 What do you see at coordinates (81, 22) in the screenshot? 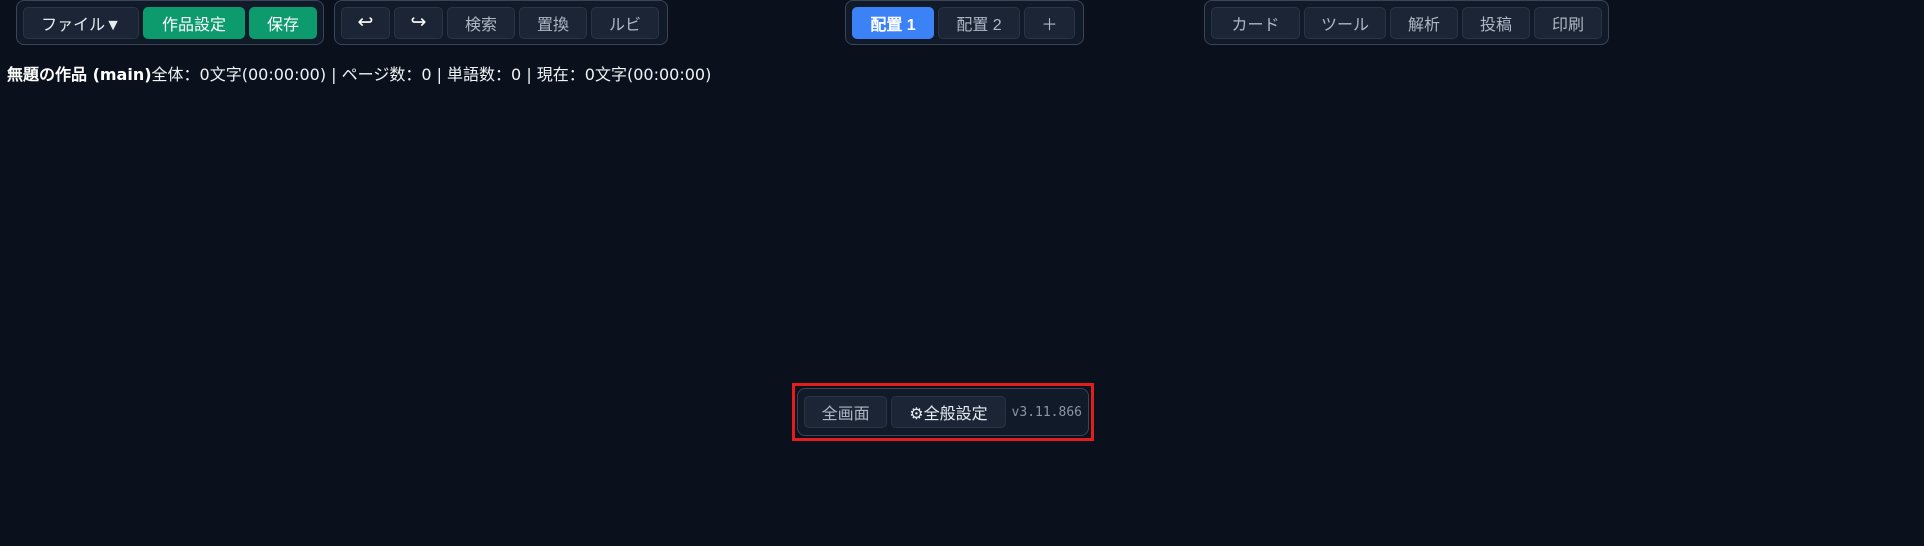
I see `file-menu-button: ファイル▼` at bounding box center [81, 22].